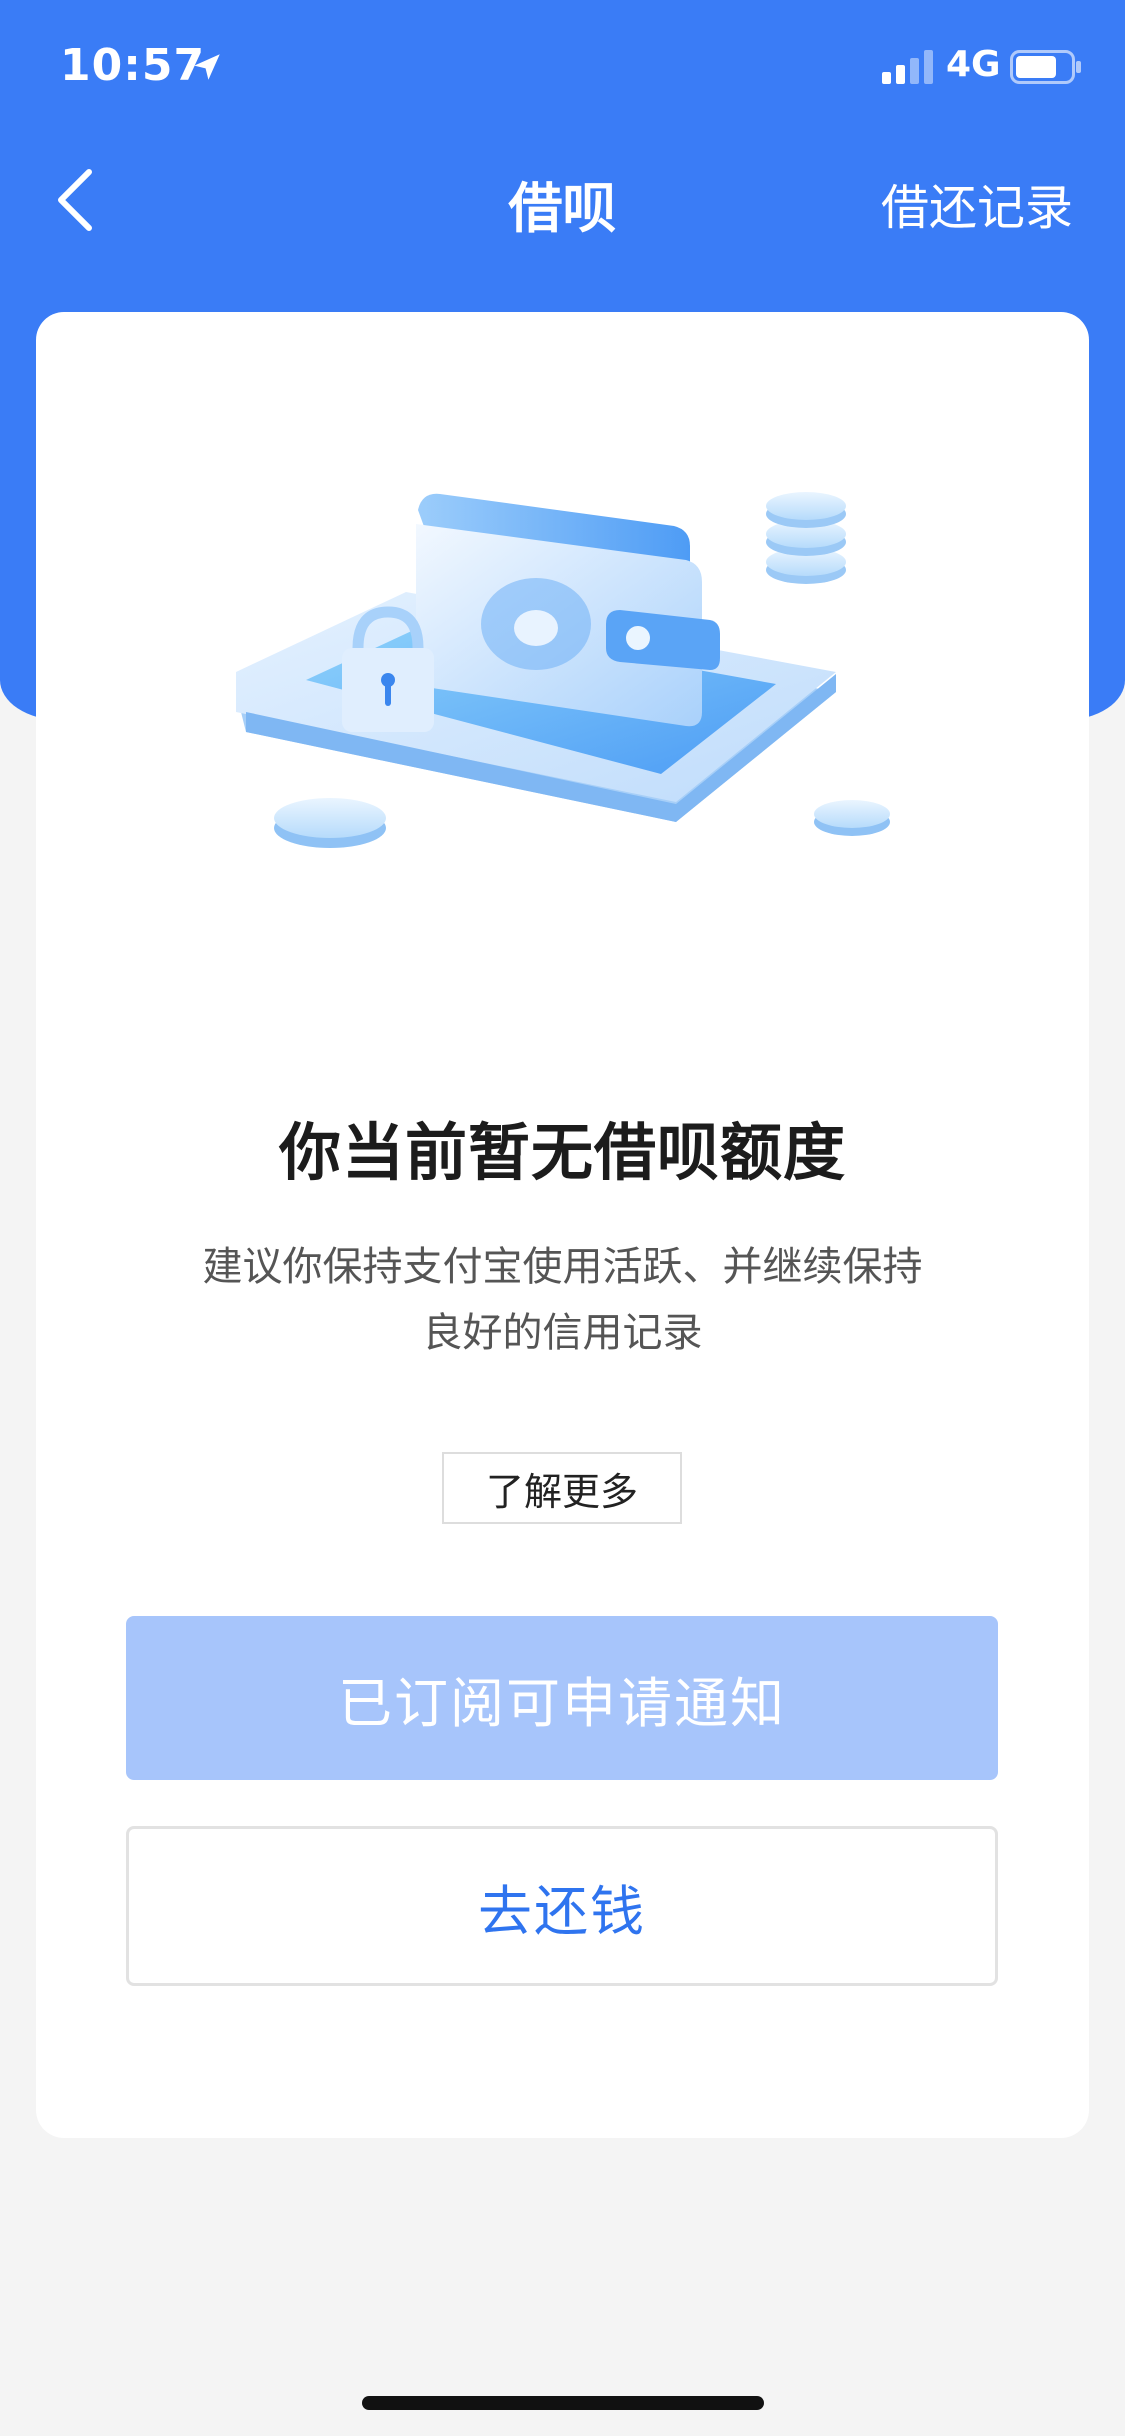 The image size is (1125, 2436). What do you see at coordinates (562, 1488) in the screenshot?
I see `learn-more-button: 了解更多` at bounding box center [562, 1488].